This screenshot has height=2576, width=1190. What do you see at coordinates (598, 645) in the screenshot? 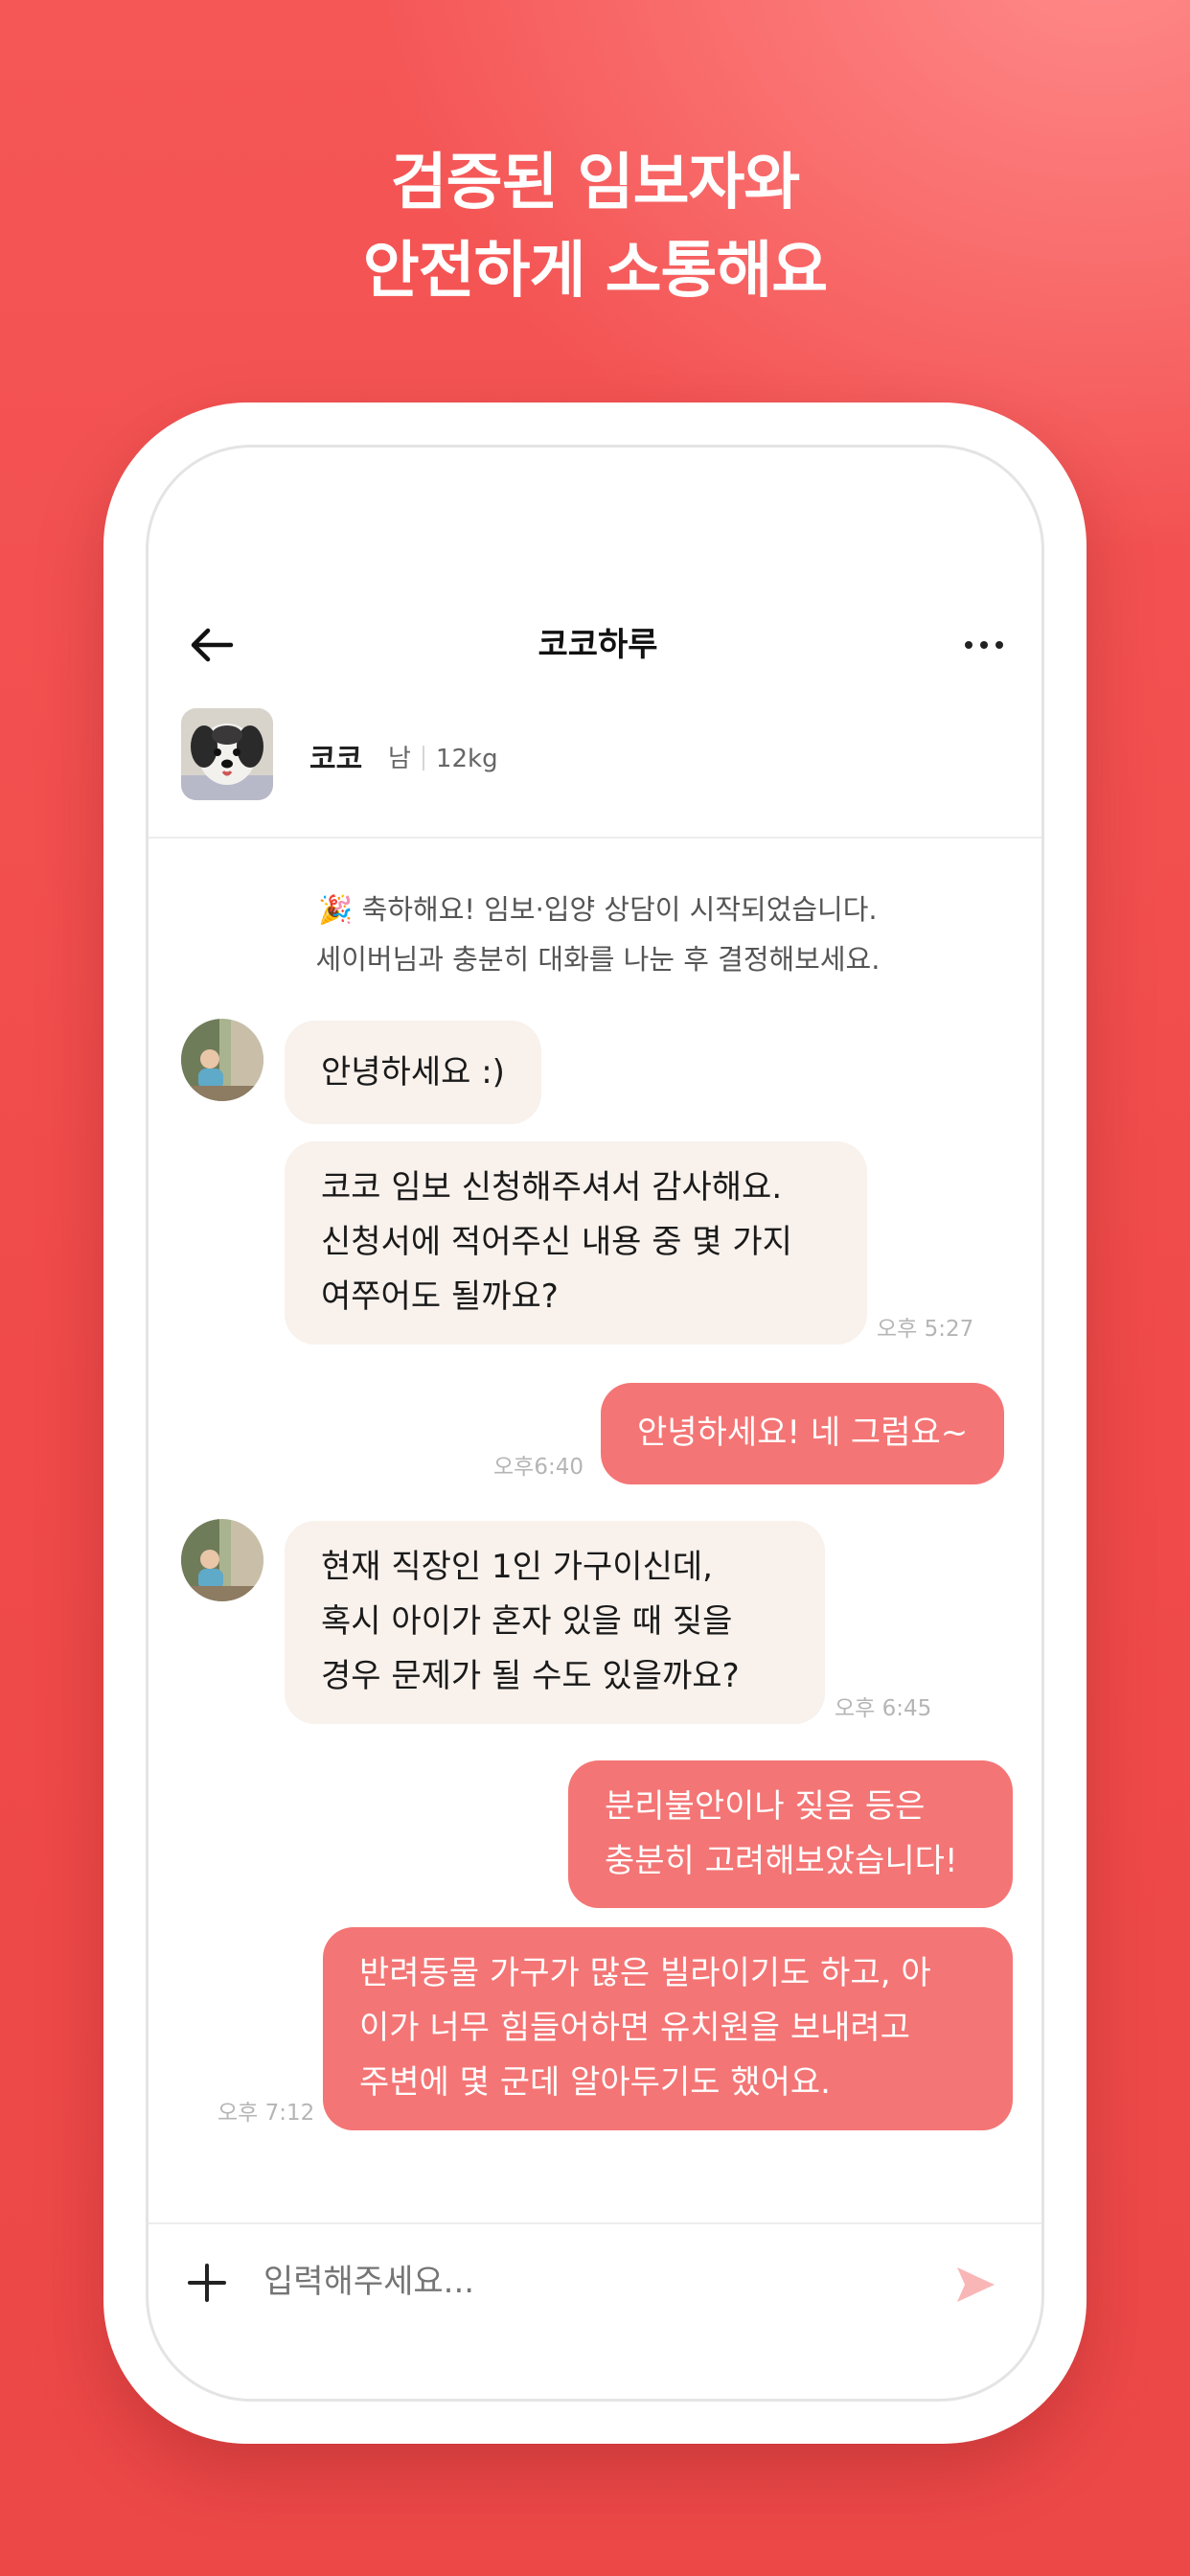
I see `chat-title: 코코하루` at bounding box center [598, 645].